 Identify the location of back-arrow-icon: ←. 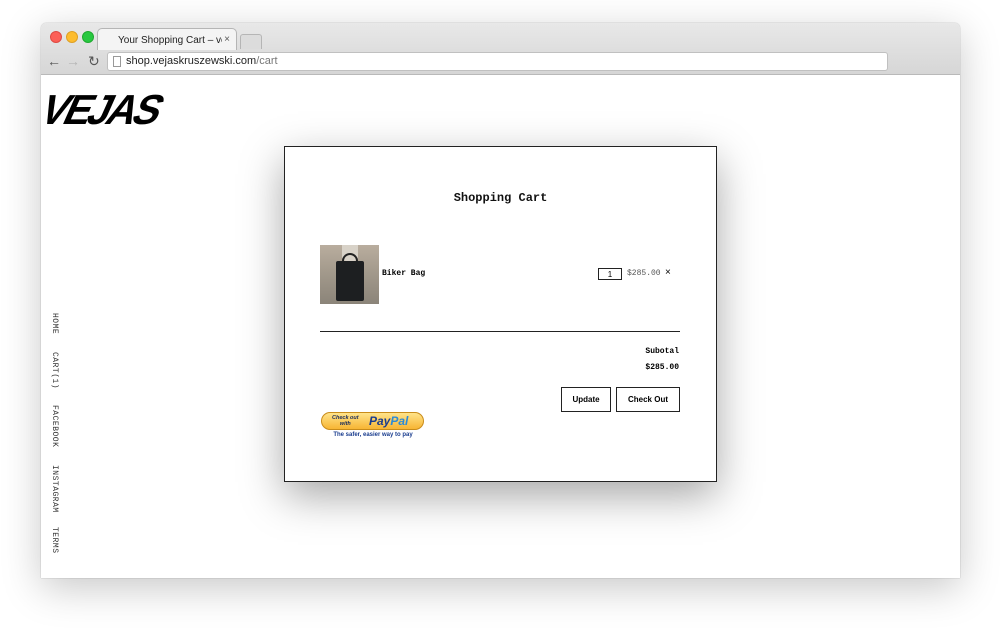
(54, 61).